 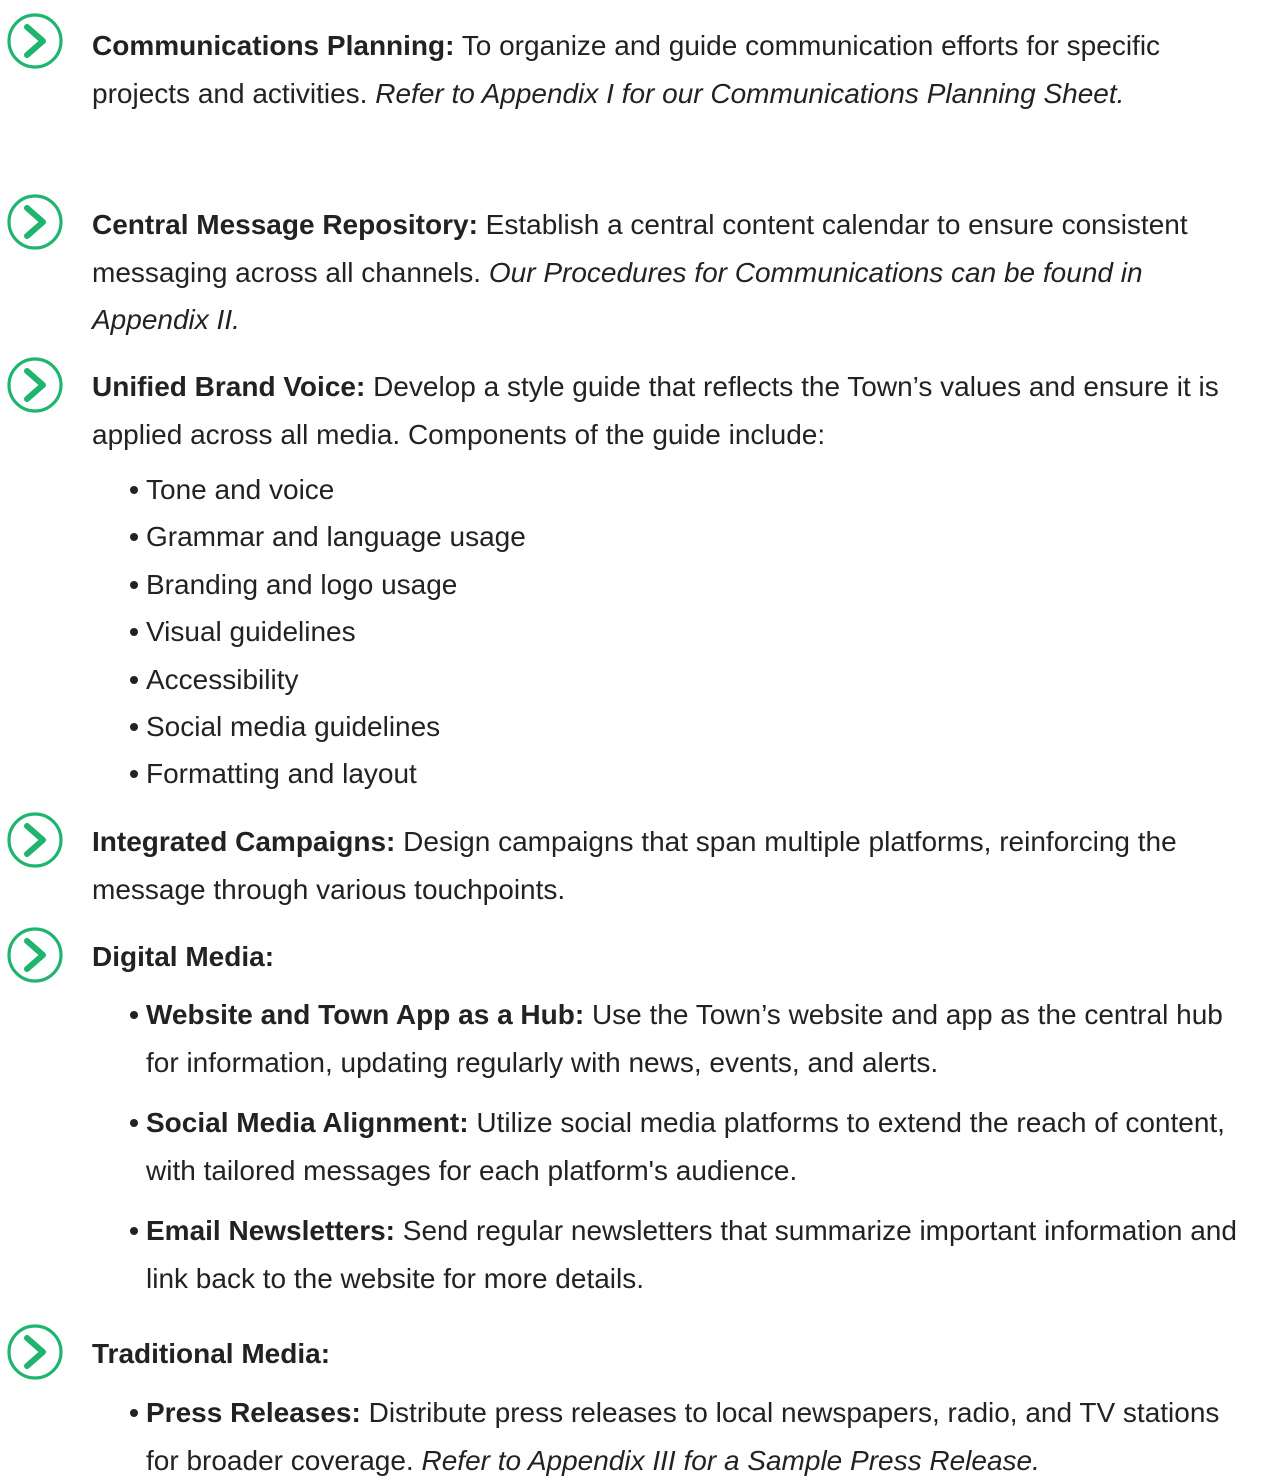 What do you see at coordinates (690, 536) in the screenshot?
I see `list-item: Grammar and language usage` at bounding box center [690, 536].